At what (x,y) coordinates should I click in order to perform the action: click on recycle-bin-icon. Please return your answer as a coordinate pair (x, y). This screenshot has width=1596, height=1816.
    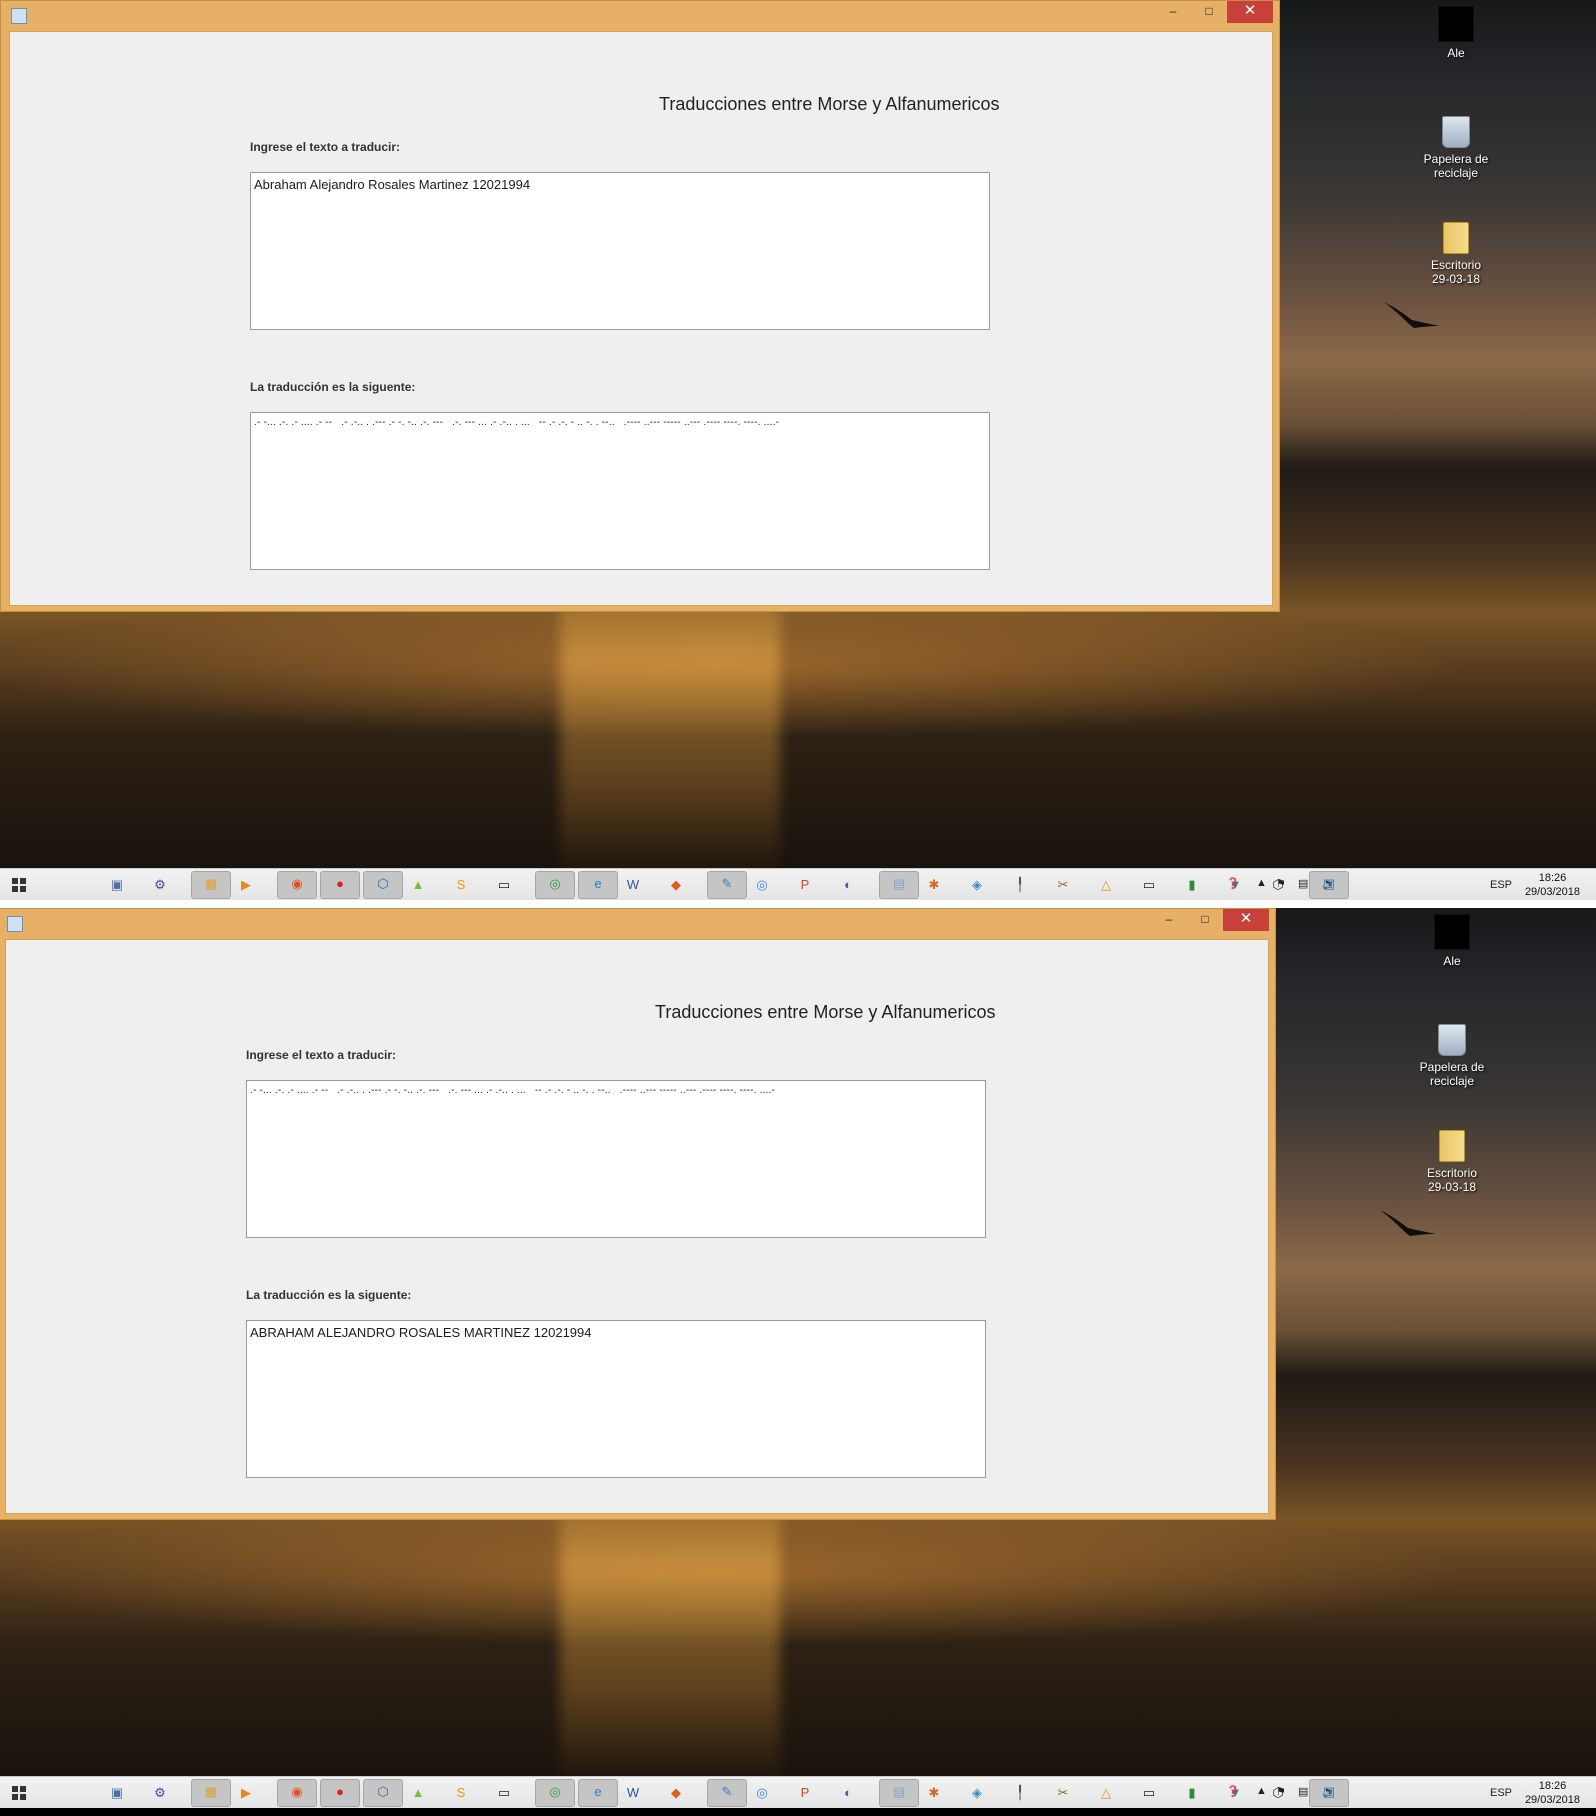
    Looking at the image, I should click on (1452, 1040).